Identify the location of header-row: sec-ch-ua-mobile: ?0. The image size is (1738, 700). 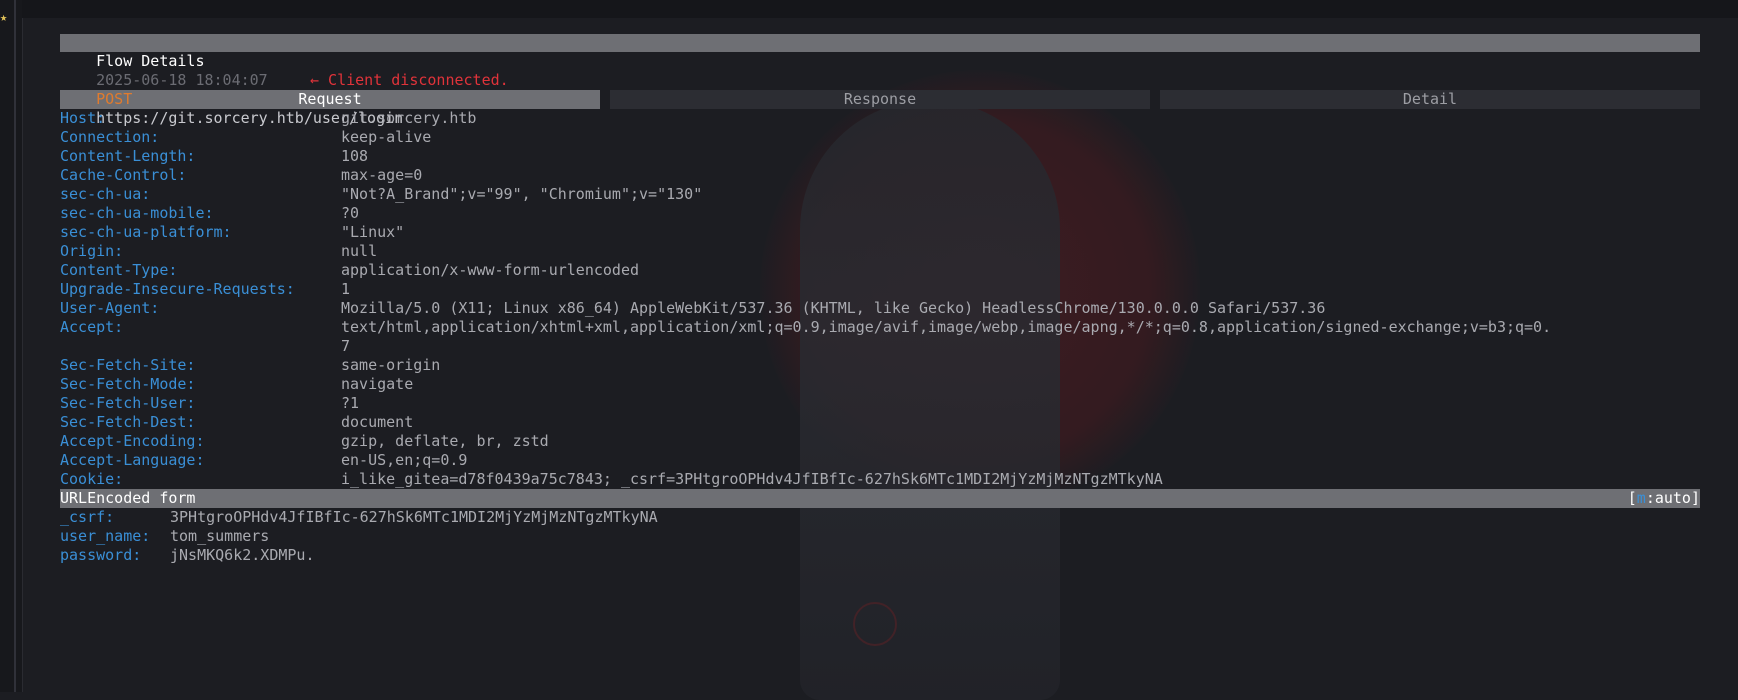
(880, 213).